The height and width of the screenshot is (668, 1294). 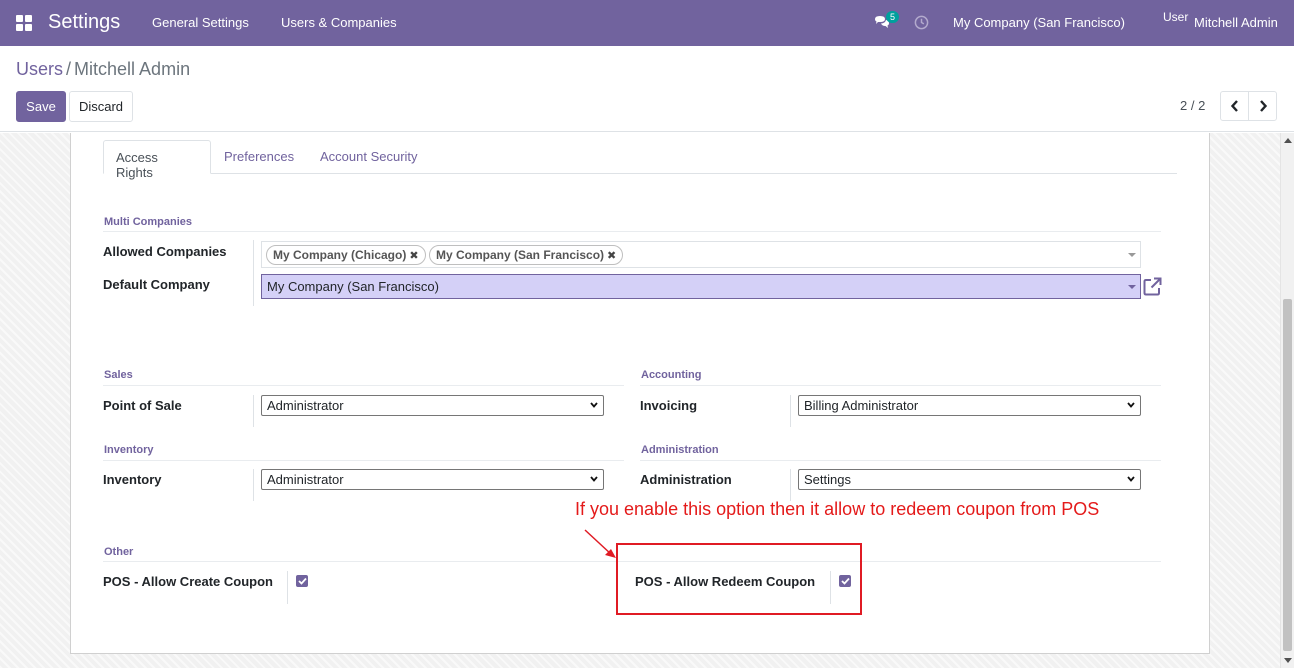 I want to click on tab-access-rights: Access Rights, so click(x=157, y=160).